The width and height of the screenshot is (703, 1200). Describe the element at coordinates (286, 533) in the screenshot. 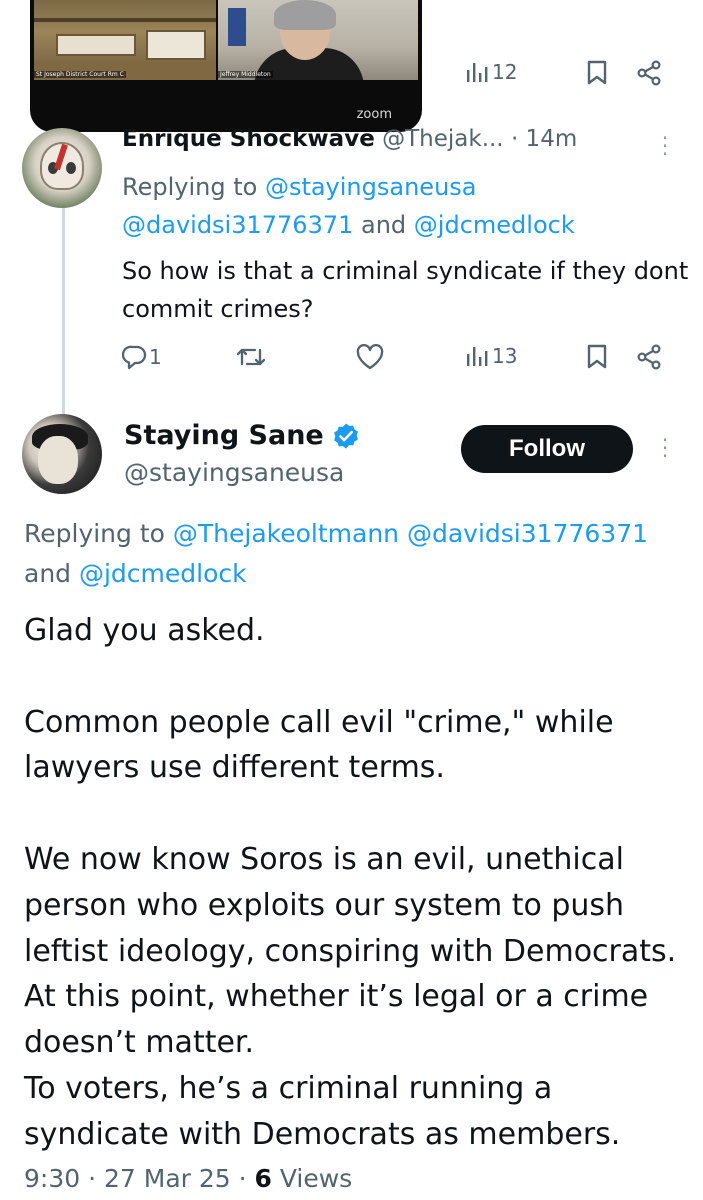

I see `mention-link: @Thejakeoltmann` at that location.